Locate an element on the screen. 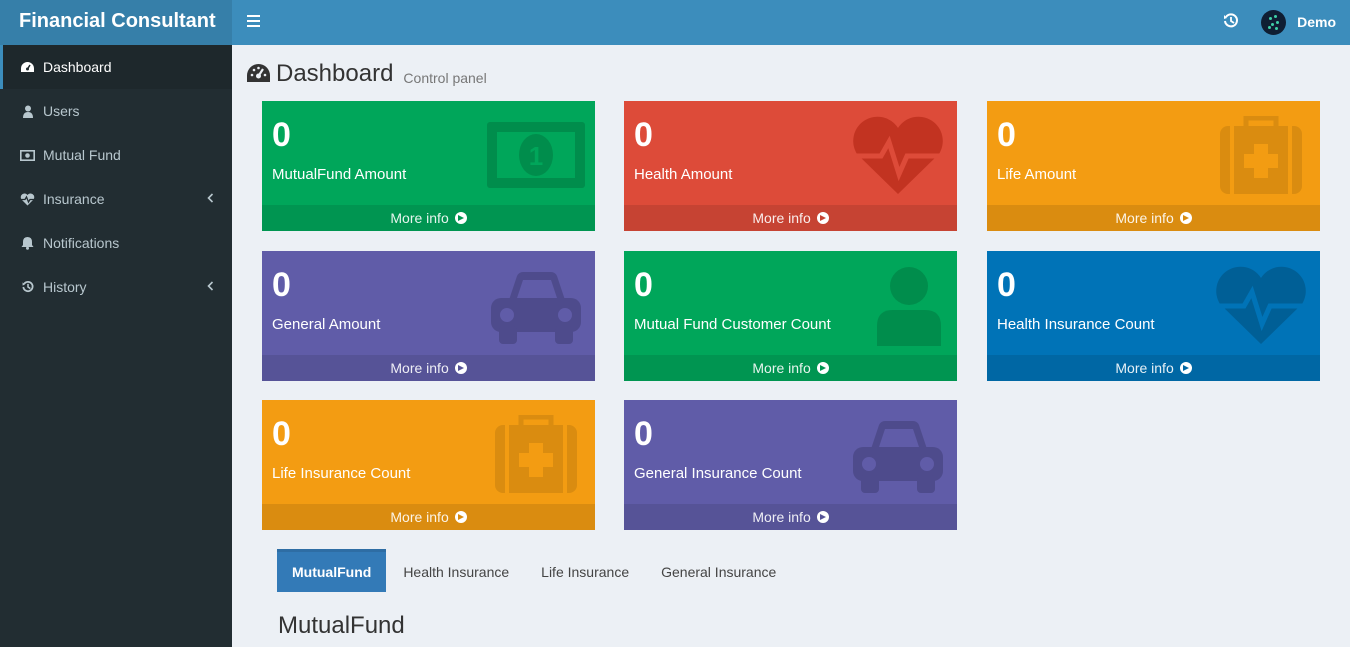 This screenshot has height=647, width=1350. sidebar-item-label: Notifications is located at coordinates (81, 243).